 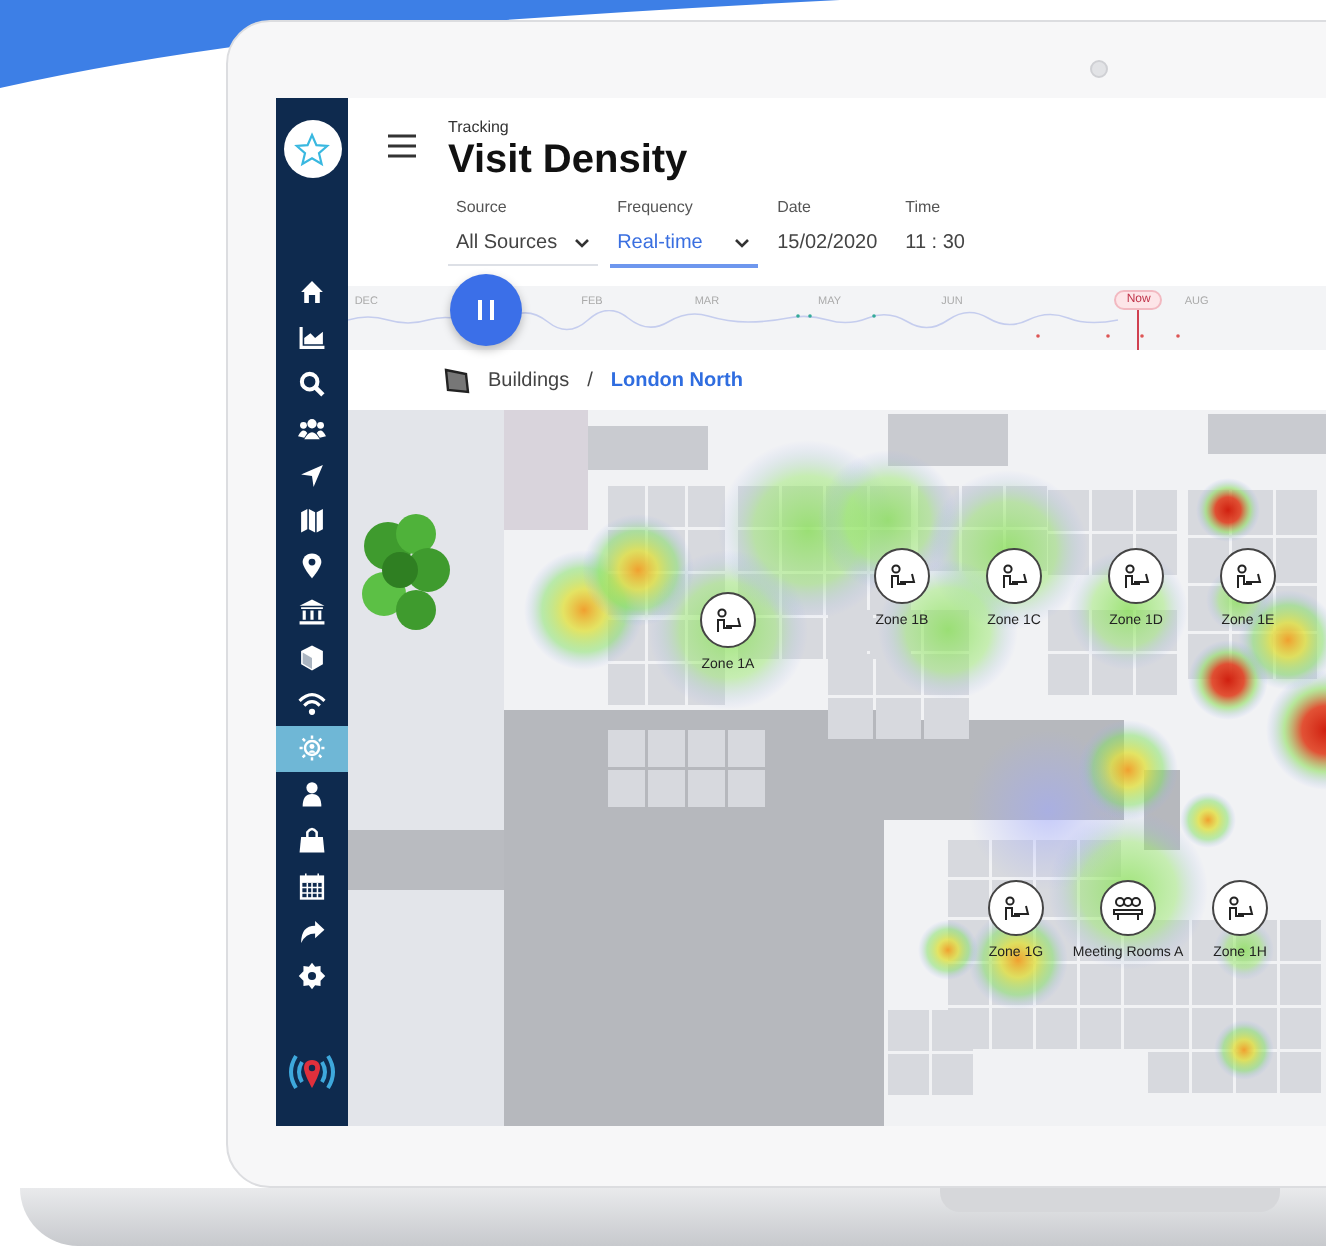 What do you see at coordinates (312, 475) in the screenshot?
I see `arrow-icon` at bounding box center [312, 475].